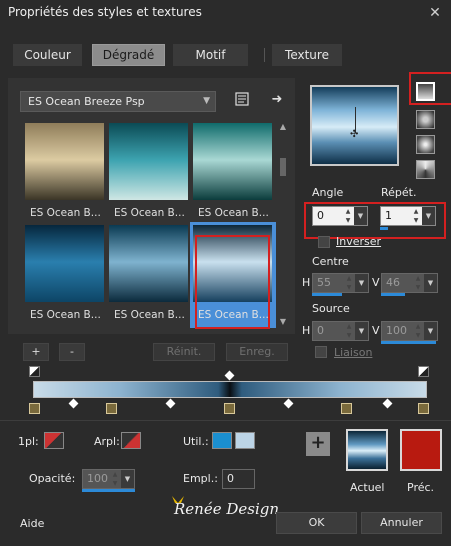  Describe the element at coordinates (229, 375) in the screenshot. I see `opacity-midpoint-icon` at that location.